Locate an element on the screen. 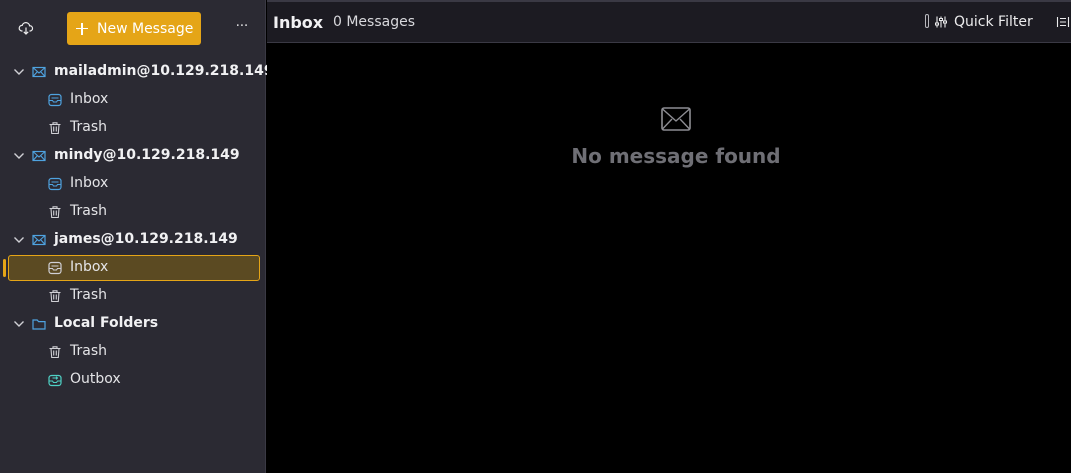  folder-pane-header: New Message ··· is located at coordinates (133, 28).